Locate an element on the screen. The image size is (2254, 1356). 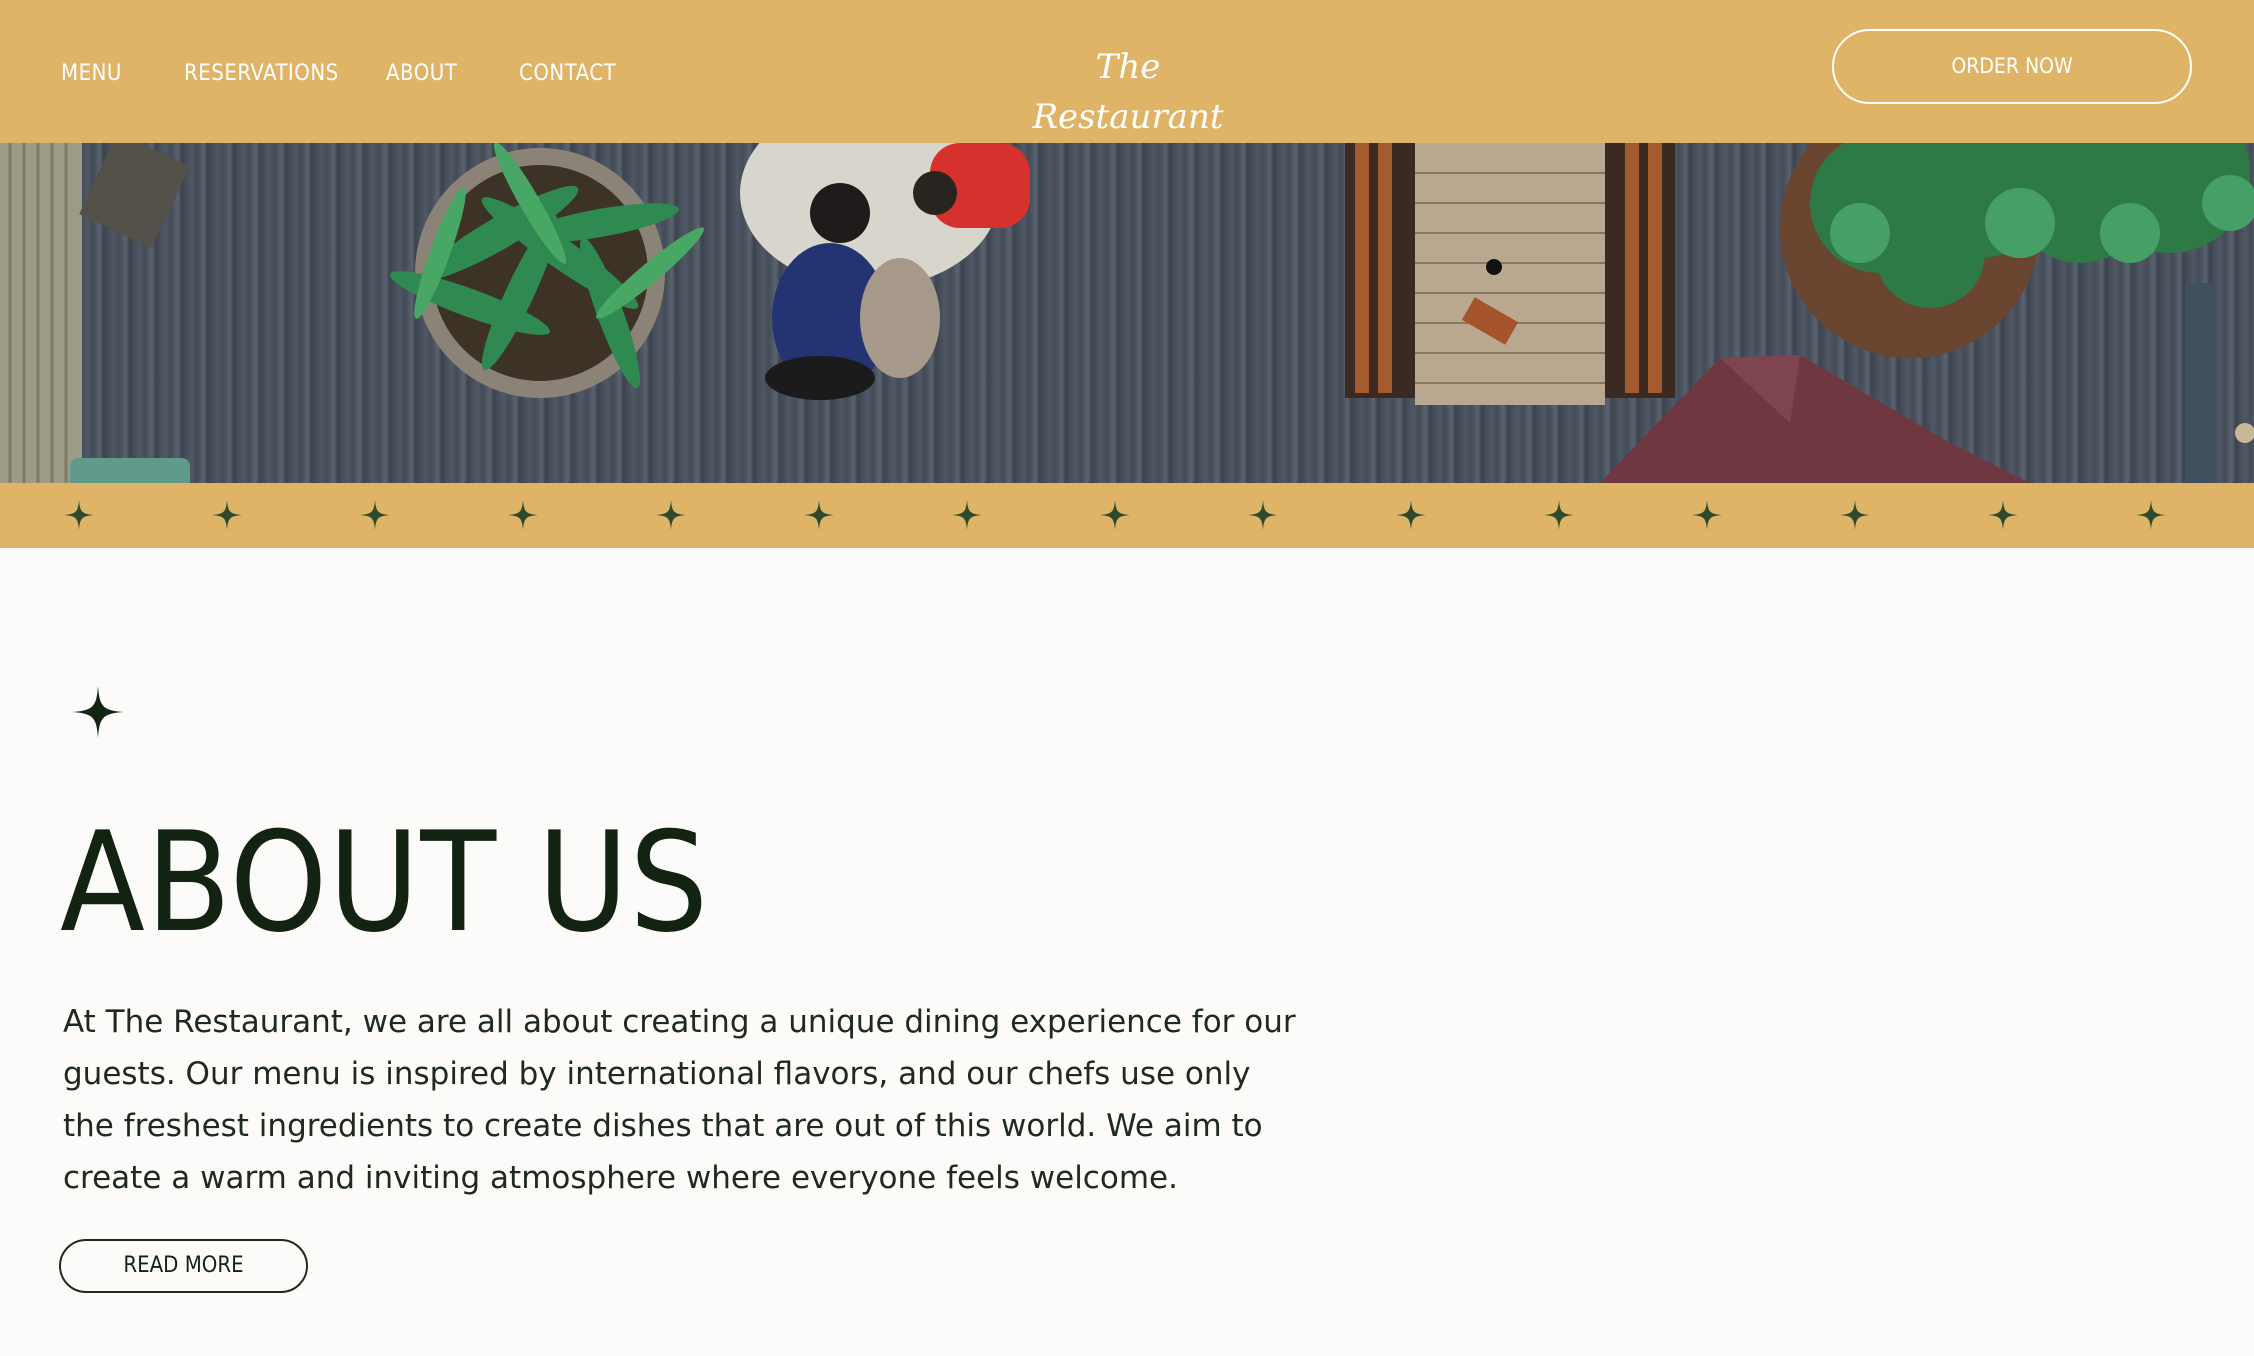
nav-contact: CONTACT is located at coordinates (567, 74).